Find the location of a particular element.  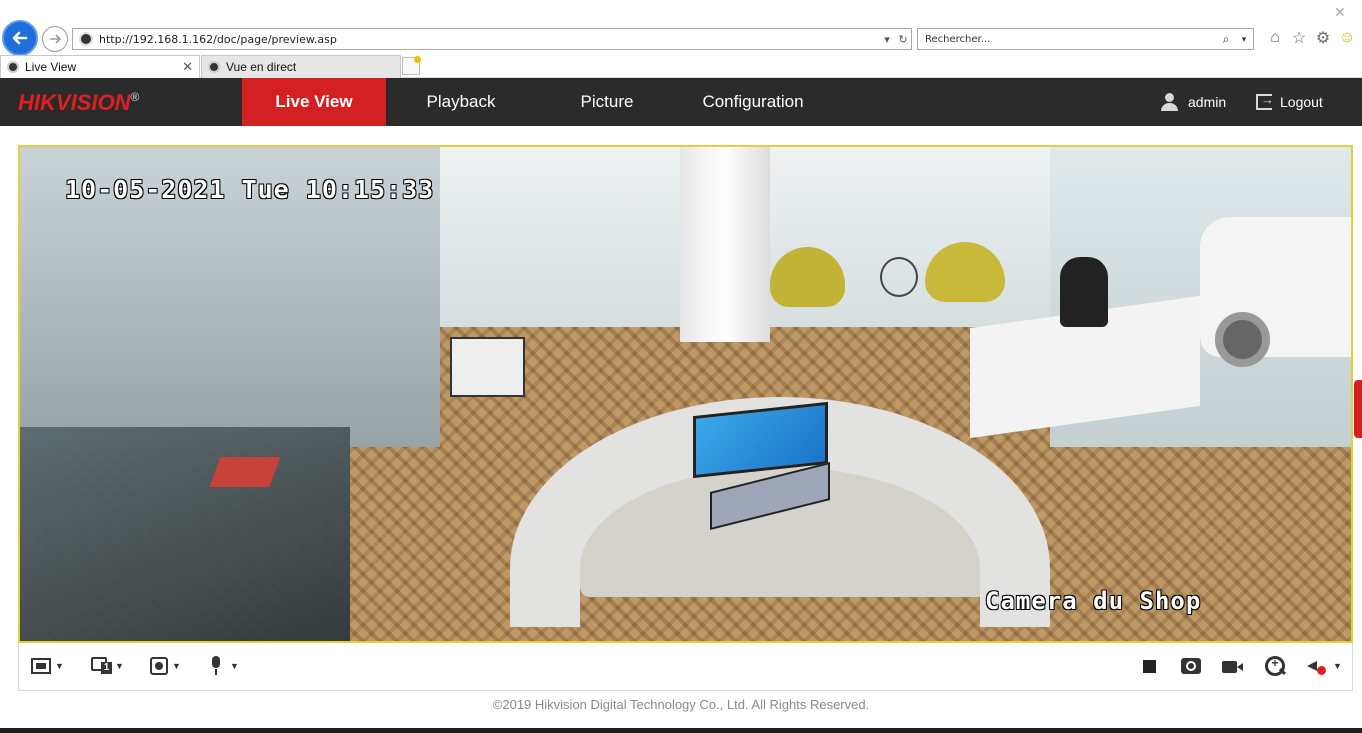

scene-person is located at coordinates (1084, 292).